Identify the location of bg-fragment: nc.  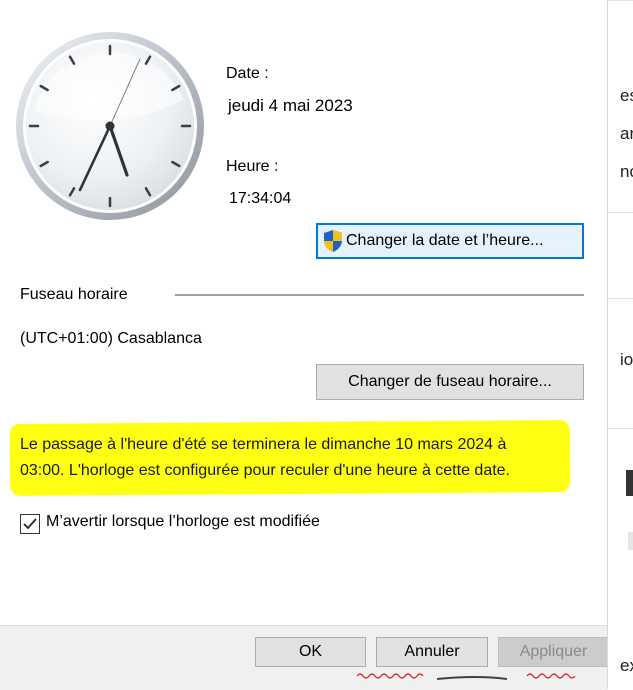
(626, 171).